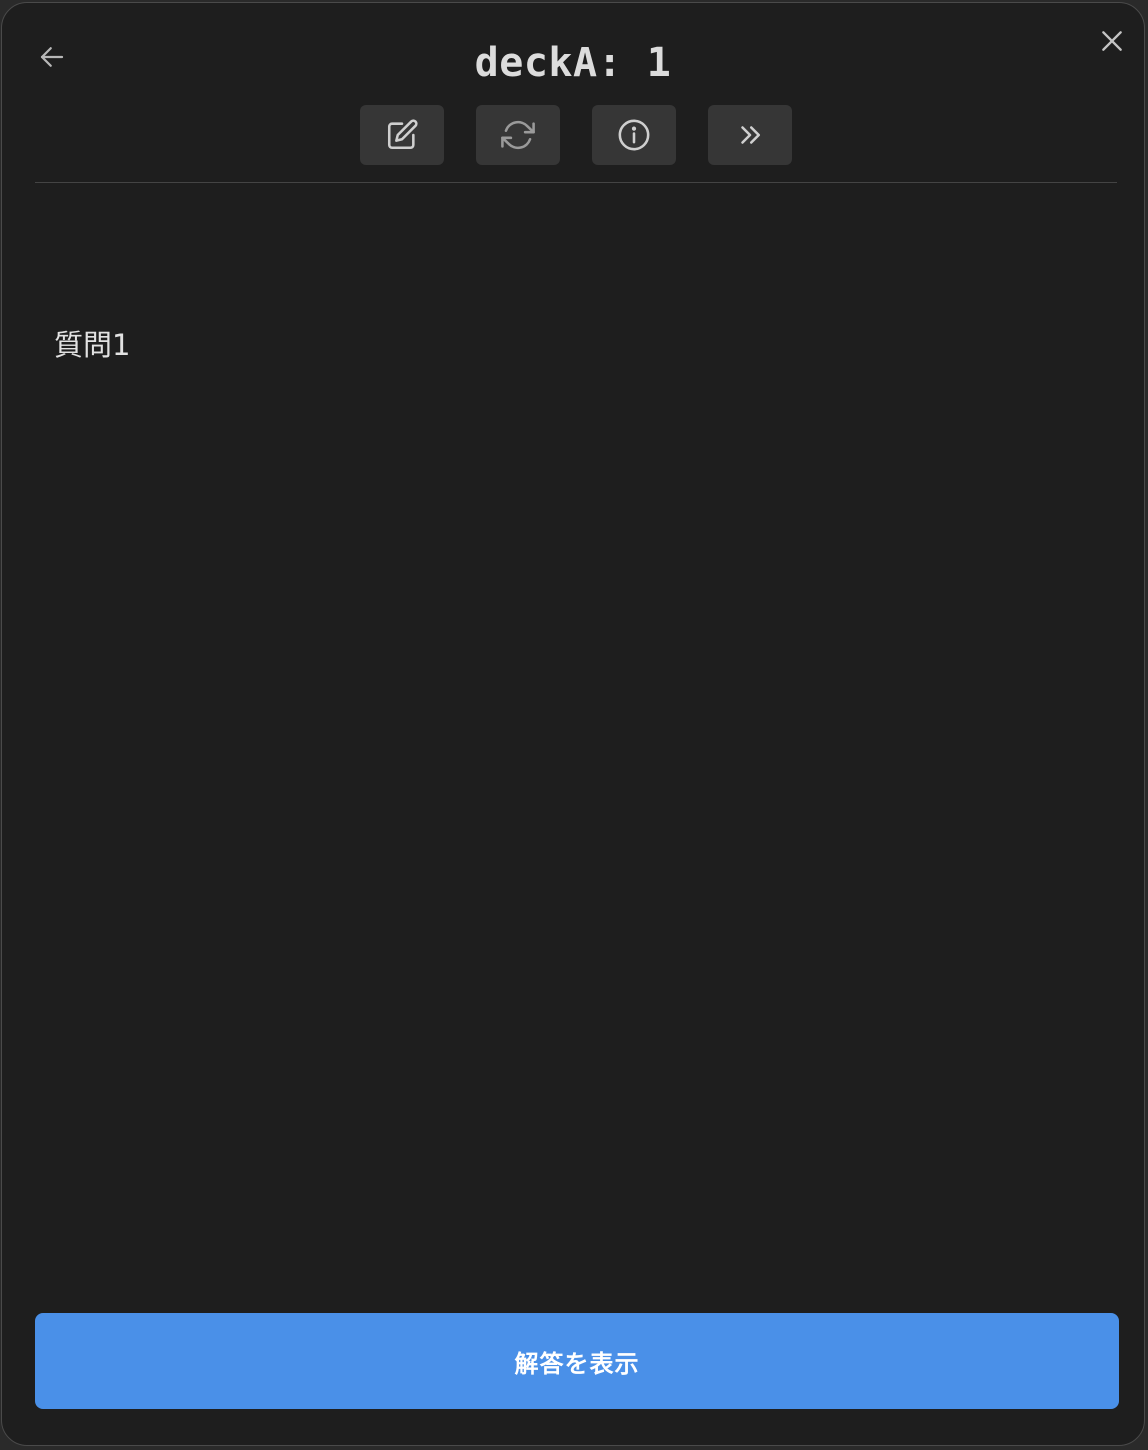 Image resolution: width=1148 pixels, height=1450 pixels. I want to click on close-button, so click(1112, 41).